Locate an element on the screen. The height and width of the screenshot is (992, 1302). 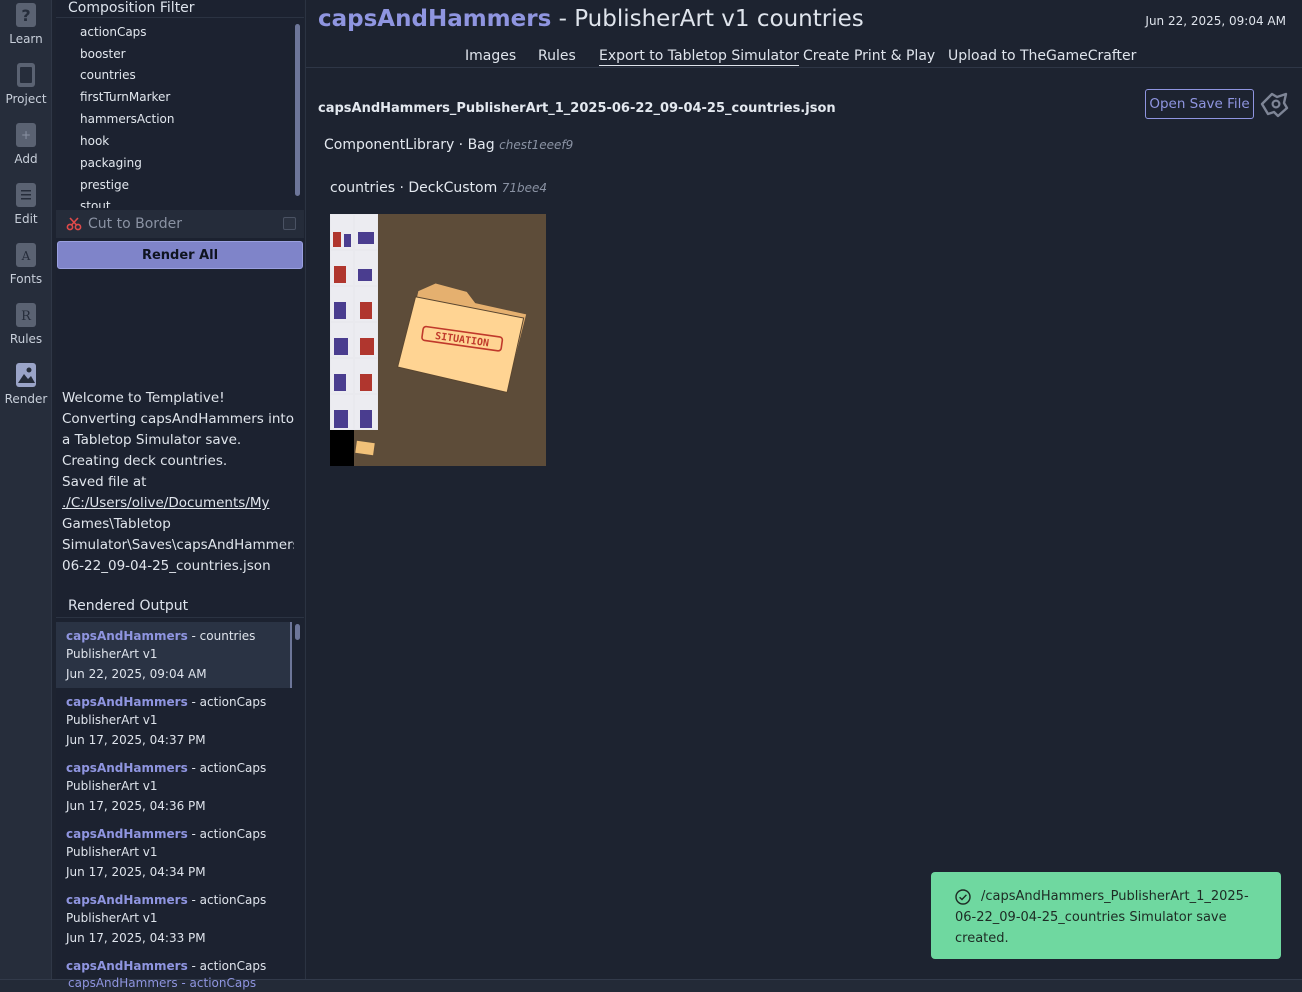
rail-add: + Add is located at coordinates (26, 144).